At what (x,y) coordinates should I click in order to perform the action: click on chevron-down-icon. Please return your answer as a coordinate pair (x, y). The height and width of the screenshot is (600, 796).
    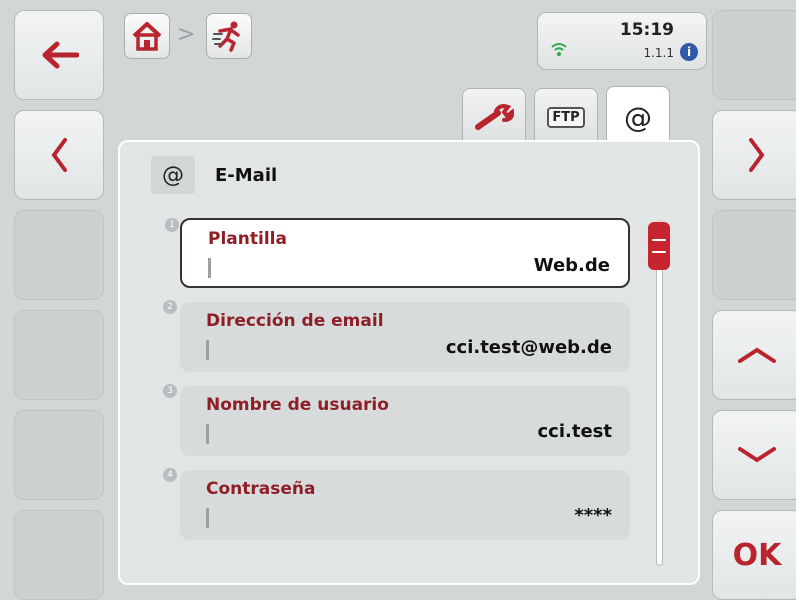
    Looking at the image, I should click on (757, 455).